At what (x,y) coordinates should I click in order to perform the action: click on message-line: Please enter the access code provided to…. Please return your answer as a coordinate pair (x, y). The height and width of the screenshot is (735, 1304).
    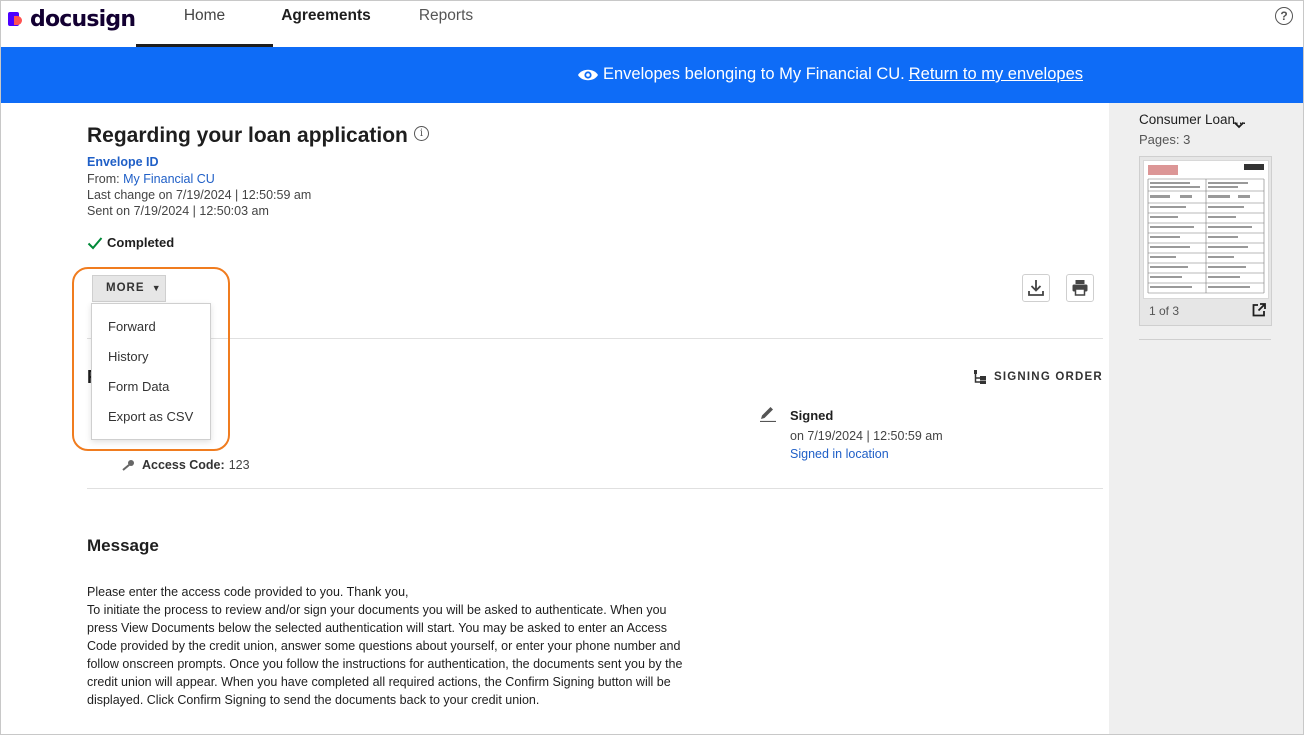
    Looking at the image, I should click on (248, 592).